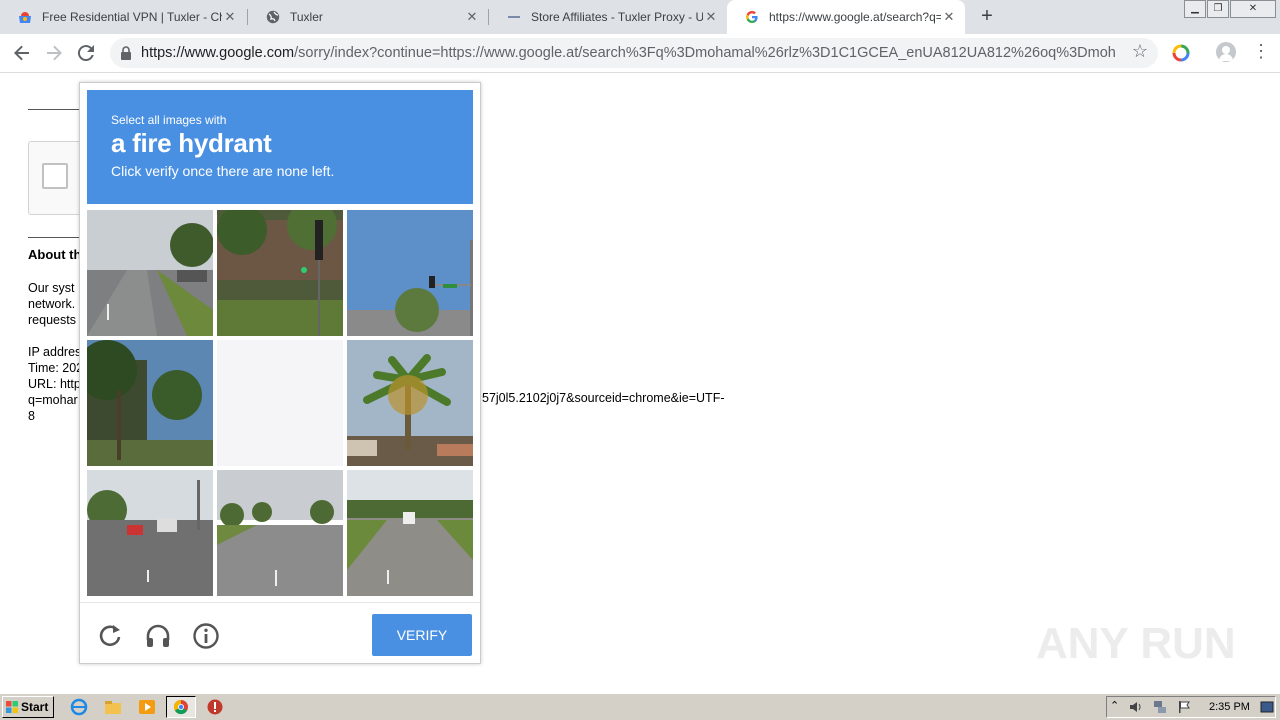 This screenshot has height=720, width=1280. What do you see at coordinates (640, 706) in the screenshot?
I see `windows-taskbar: Start ⌃ 2:35 PM` at bounding box center [640, 706].